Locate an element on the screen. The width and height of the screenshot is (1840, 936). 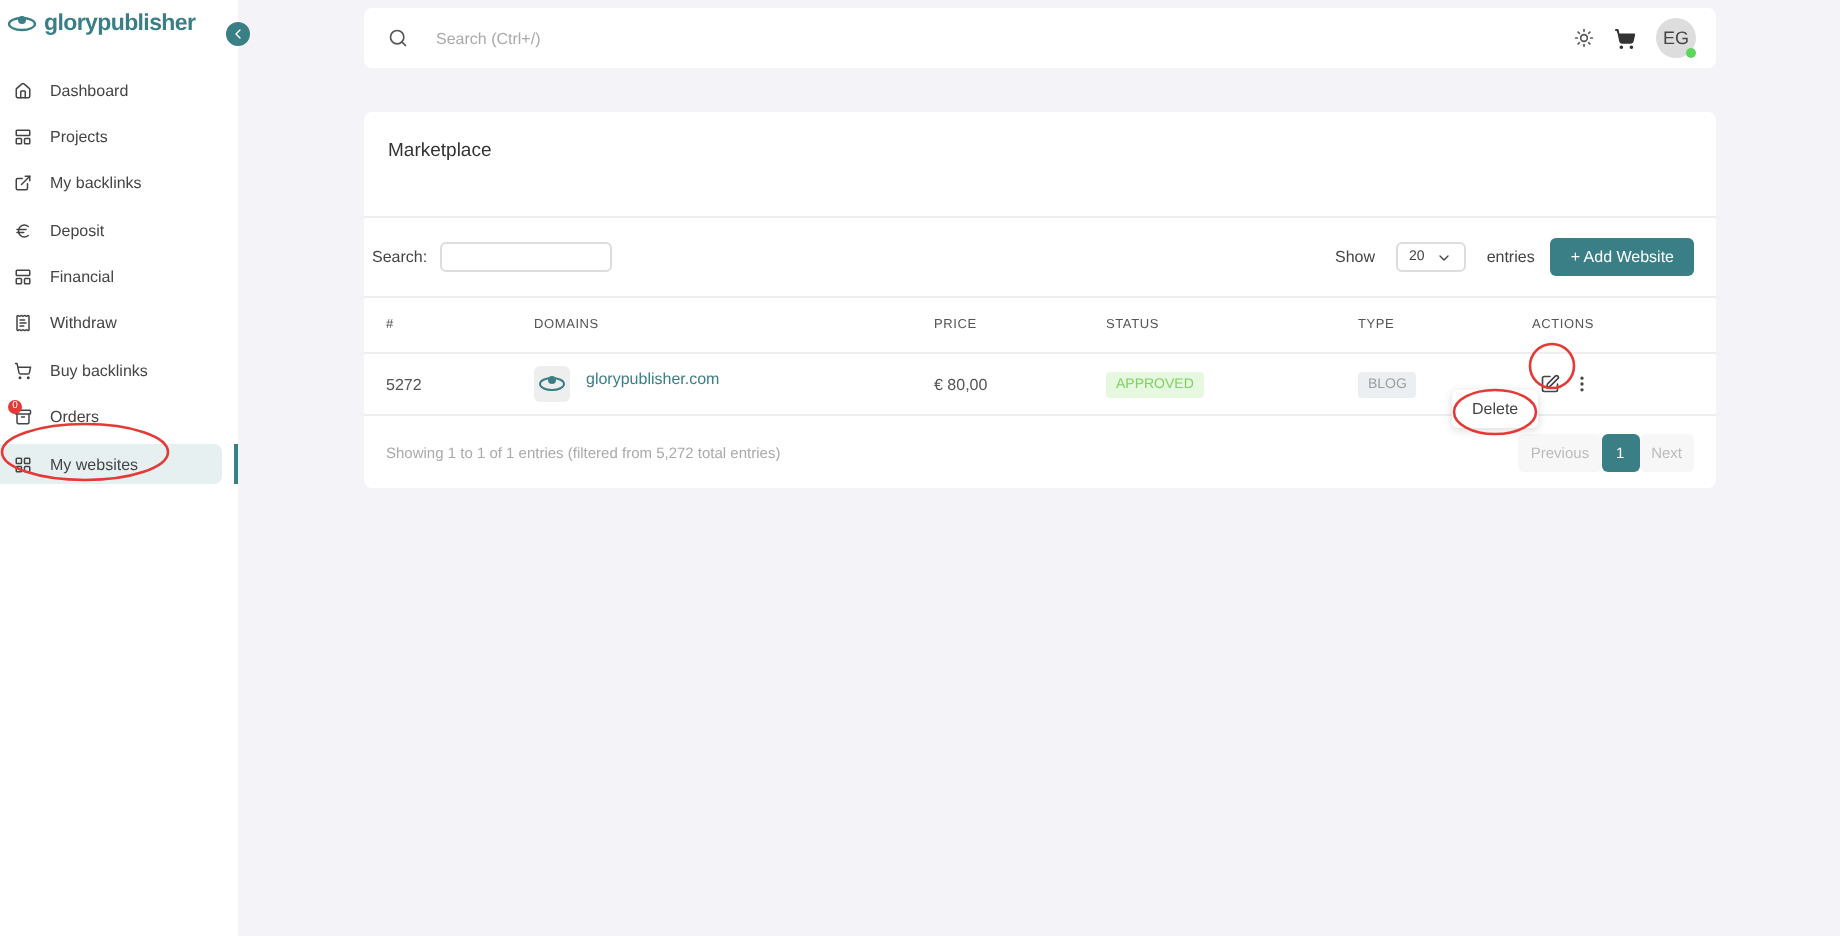
logo-icon is located at coordinates (22, 24).